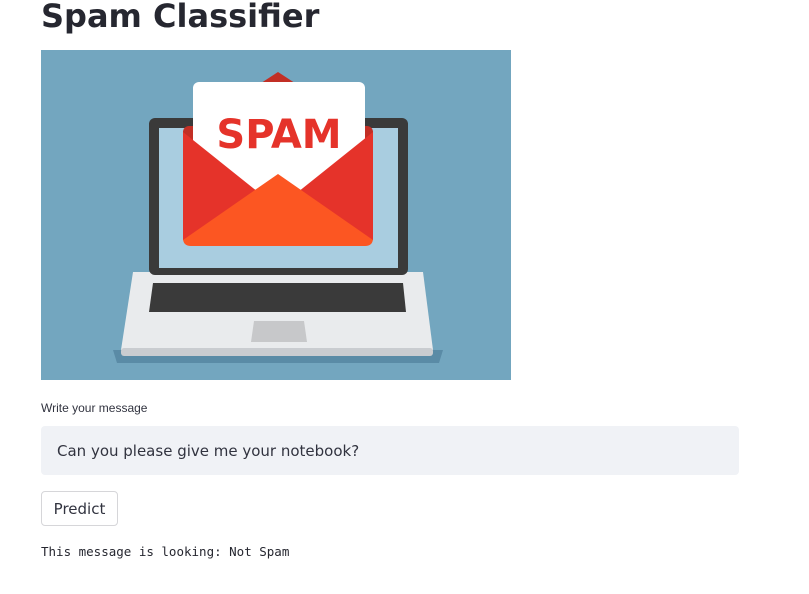 This screenshot has height=594, width=809. I want to click on predict-button: Predict, so click(79, 508).